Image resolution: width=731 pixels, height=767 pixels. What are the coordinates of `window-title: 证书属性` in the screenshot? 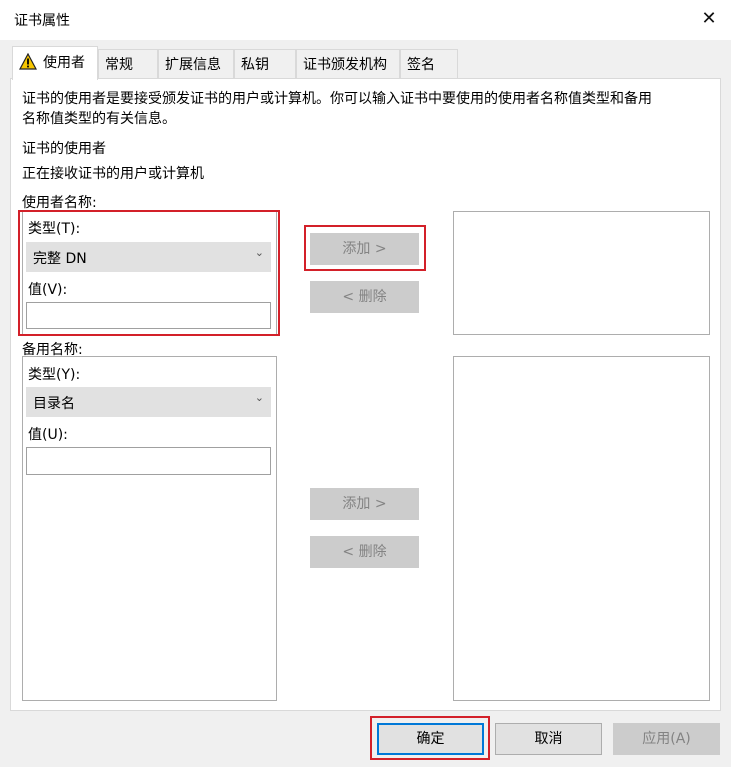 It's located at (42, 21).